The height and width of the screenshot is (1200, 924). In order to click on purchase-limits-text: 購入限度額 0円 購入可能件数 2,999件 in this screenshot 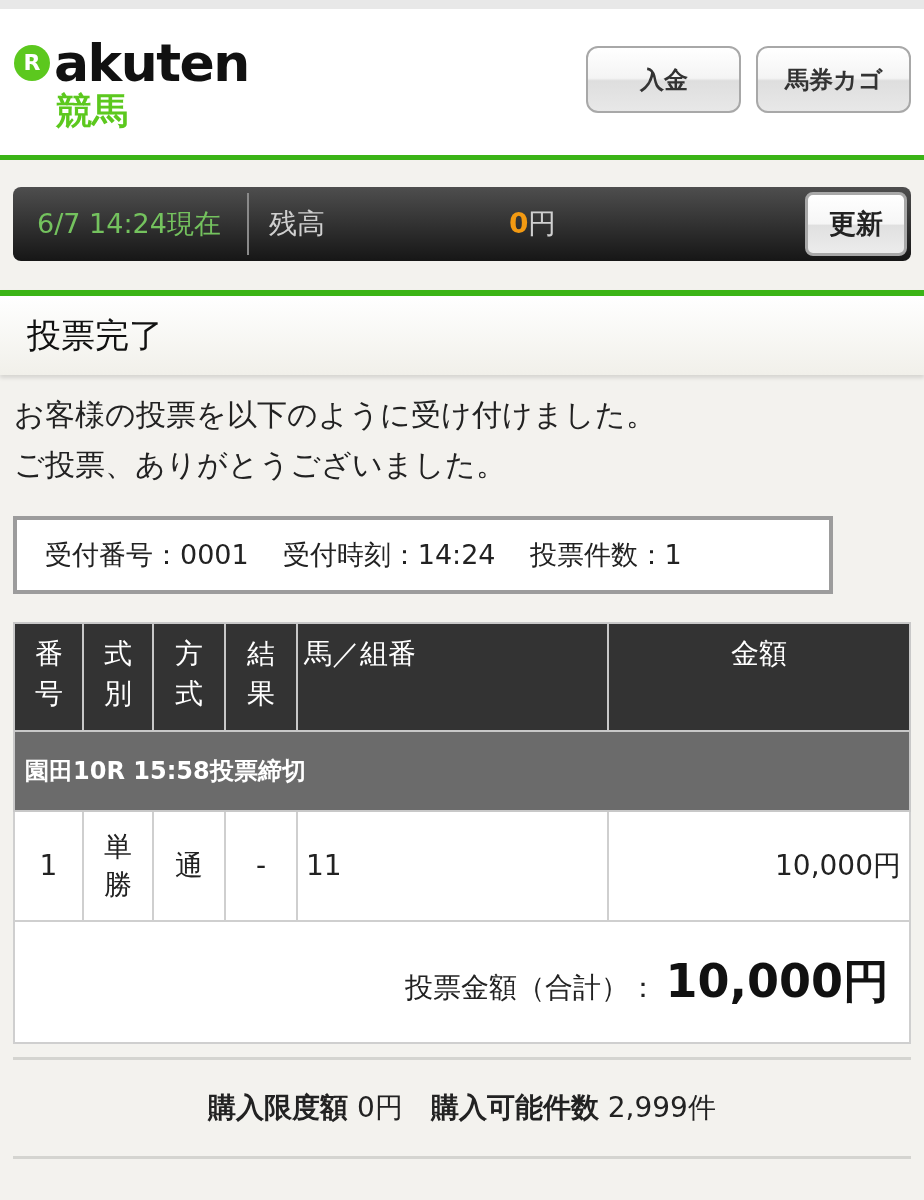, I will do `click(462, 1108)`.